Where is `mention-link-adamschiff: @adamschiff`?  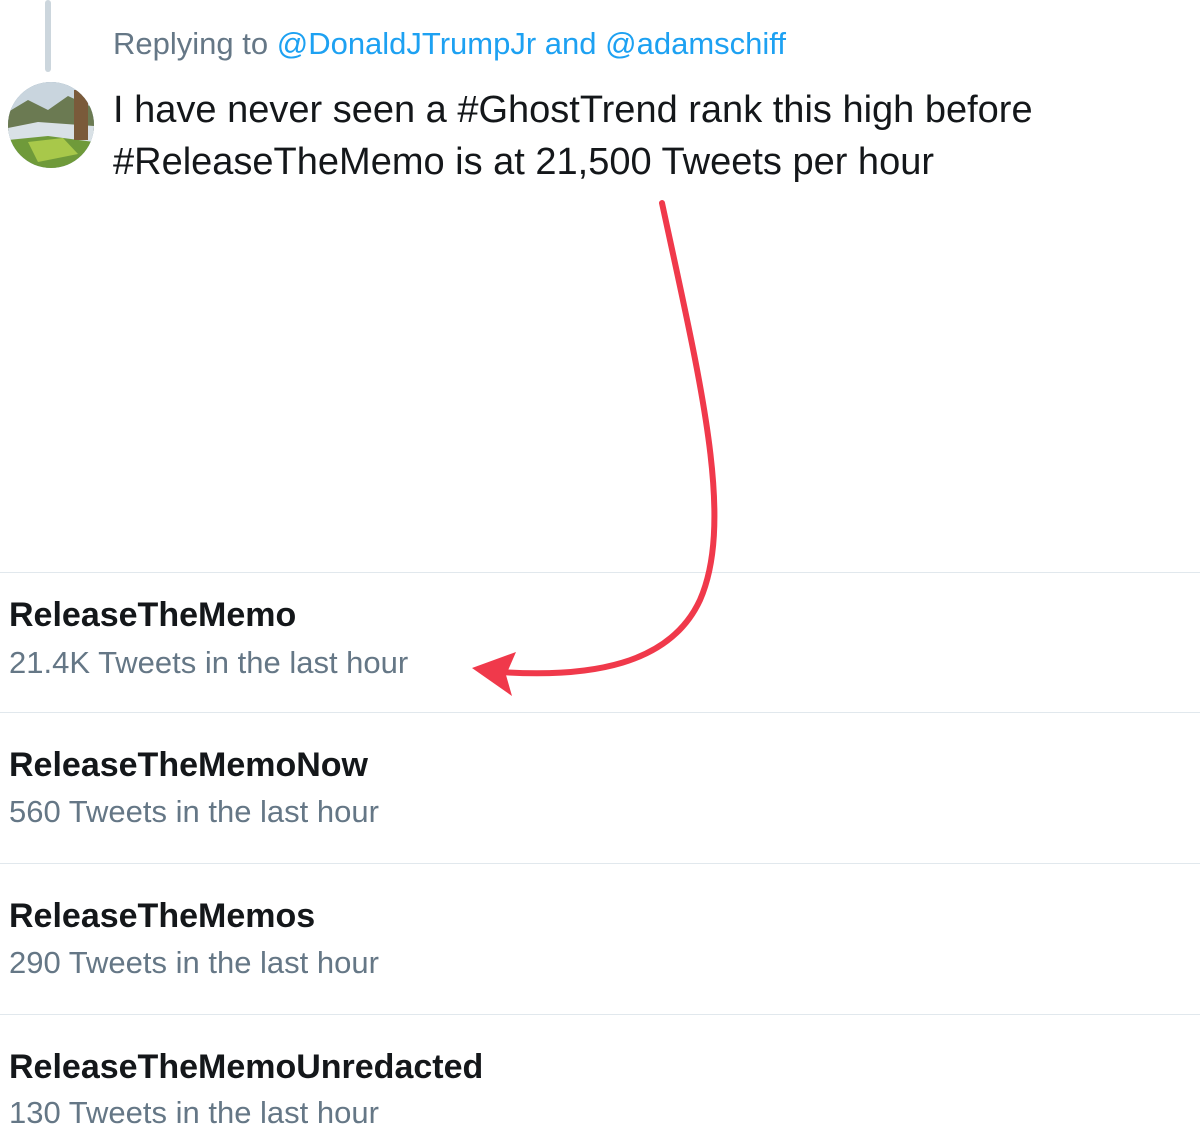
mention-link-adamschiff: @adamschiff is located at coordinates (695, 43).